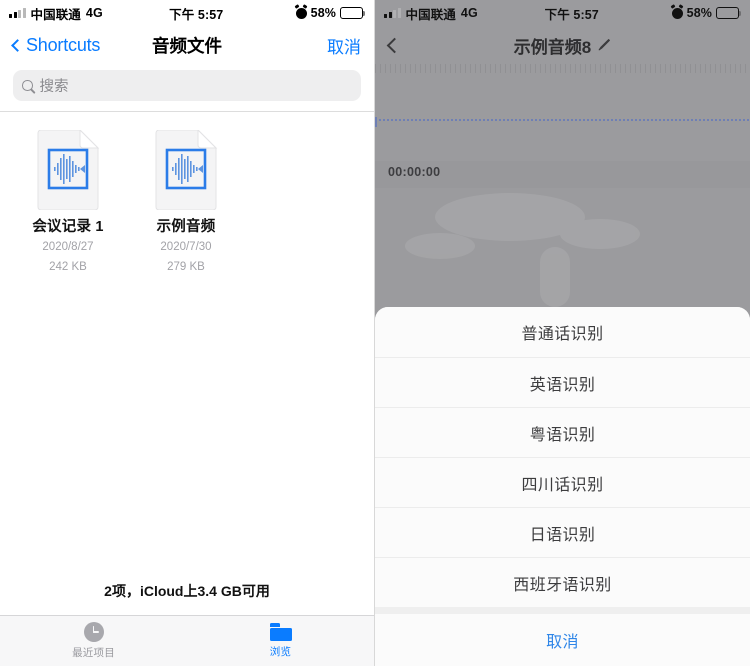 The width and height of the screenshot is (750, 666). I want to click on file-size: 242 KB, so click(68, 266).